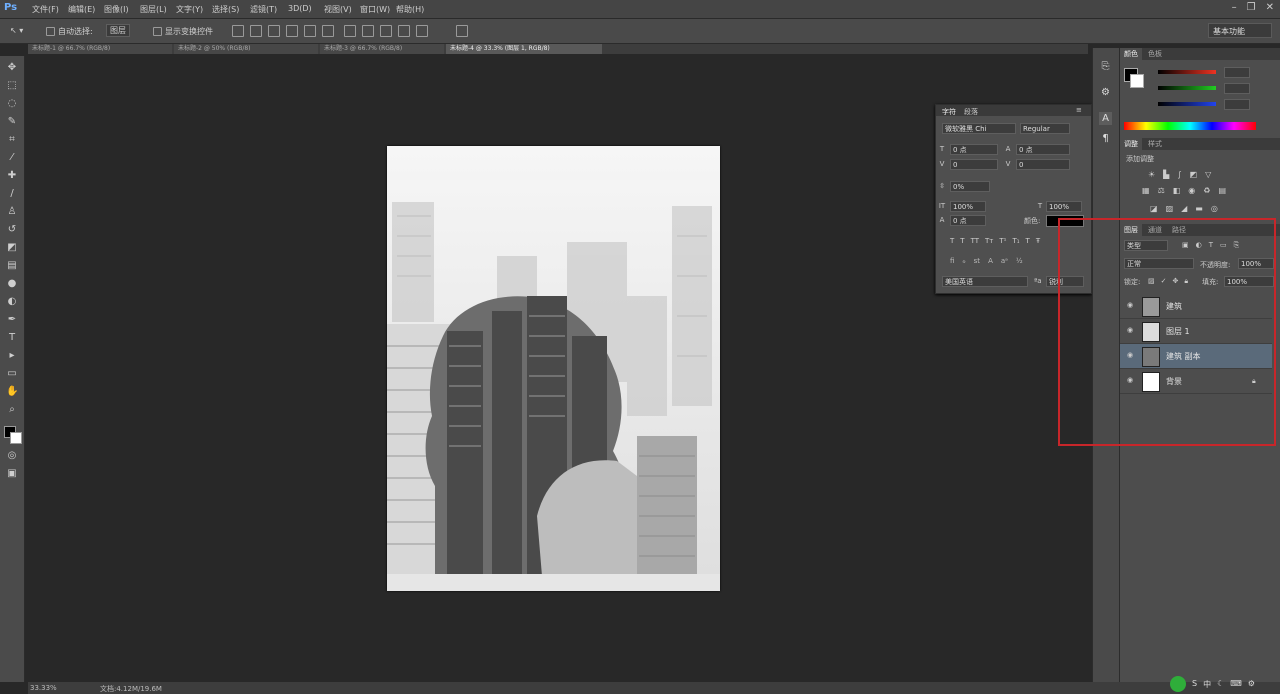  I want to click on selective-color-icon: ◎, so click(1214, 208).